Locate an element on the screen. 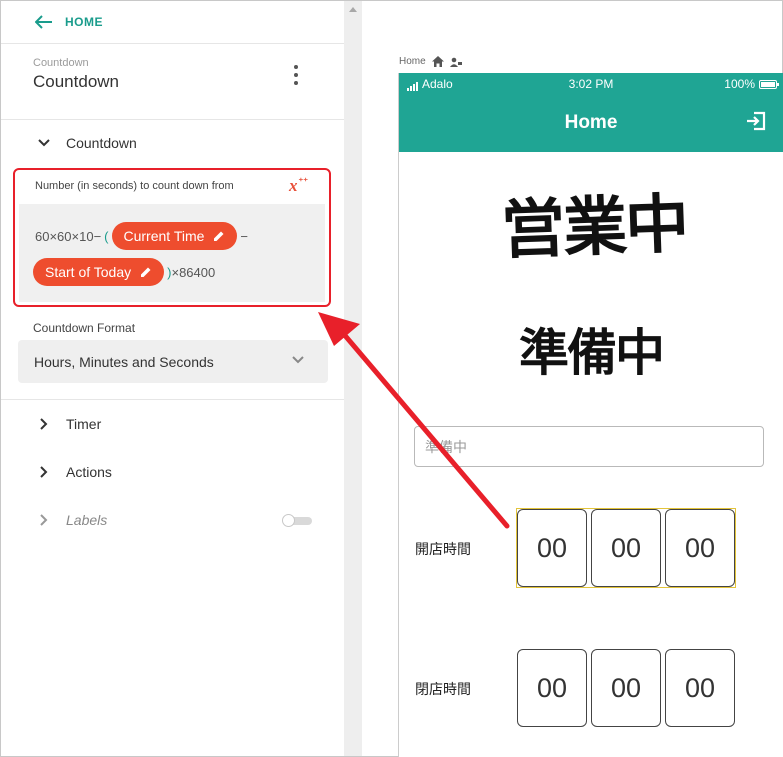  screen-name: Home is located at coordinates (412, 61).